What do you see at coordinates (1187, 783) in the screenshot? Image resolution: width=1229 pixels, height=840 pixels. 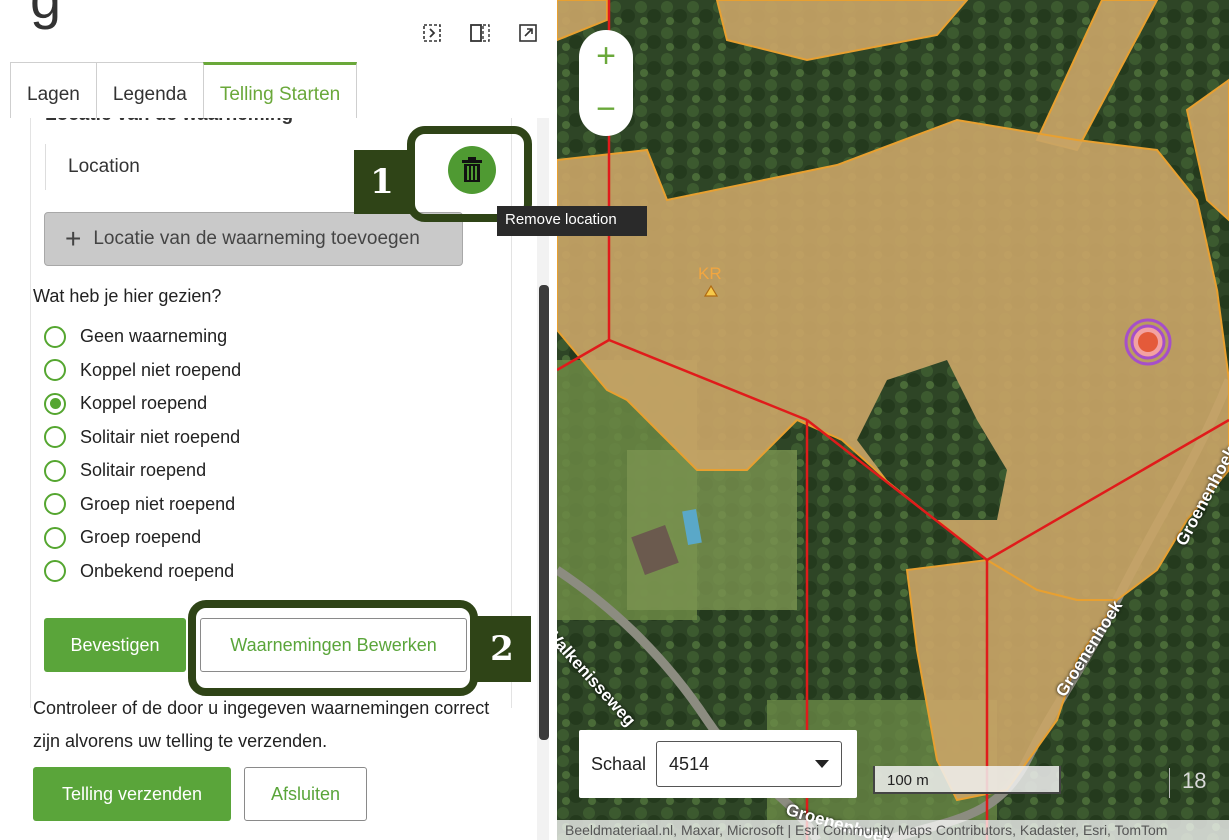 I see `zoom-level-indicator: 18` at bounding box center [1187, 783].